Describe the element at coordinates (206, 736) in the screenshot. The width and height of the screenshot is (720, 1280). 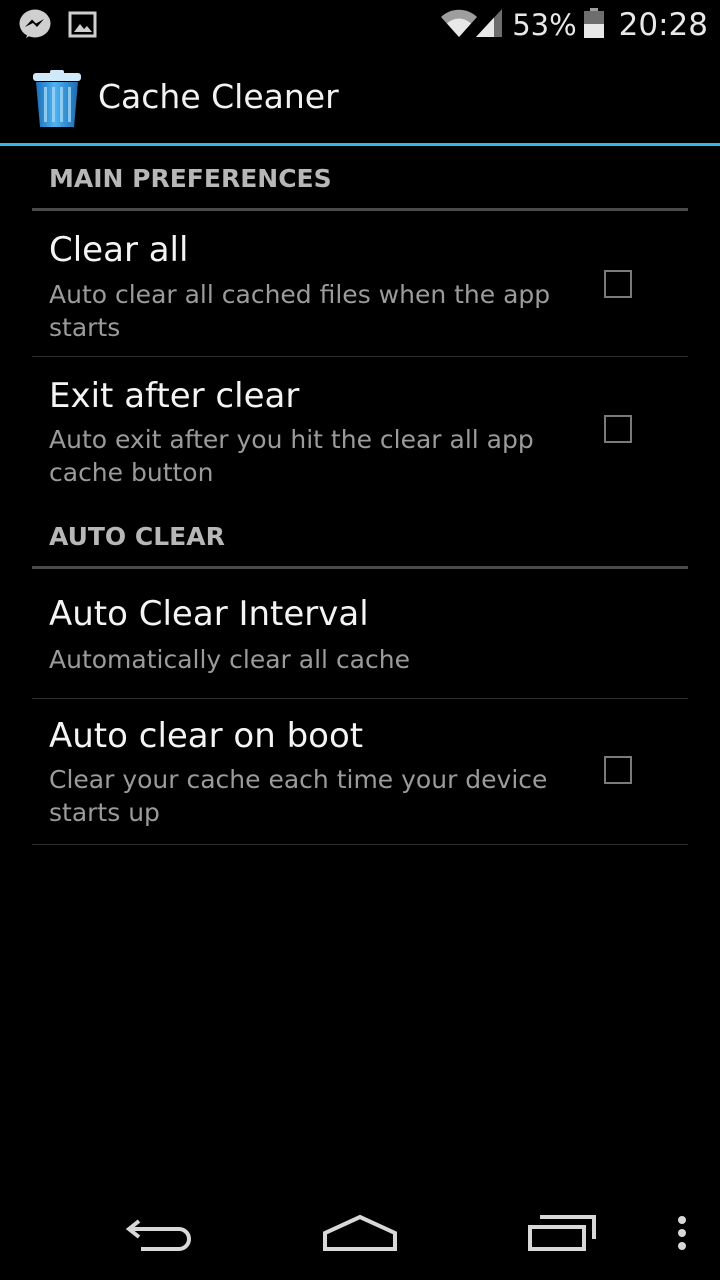
I see `pref-title: Auto clear on boot` at that location.